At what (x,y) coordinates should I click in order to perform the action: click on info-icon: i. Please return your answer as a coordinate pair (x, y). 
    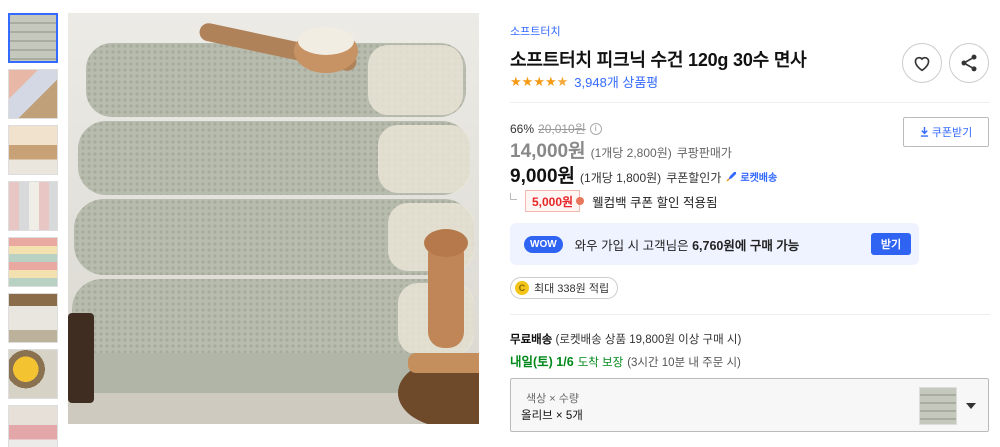
    Looking at the image, I should click on (595, 128).